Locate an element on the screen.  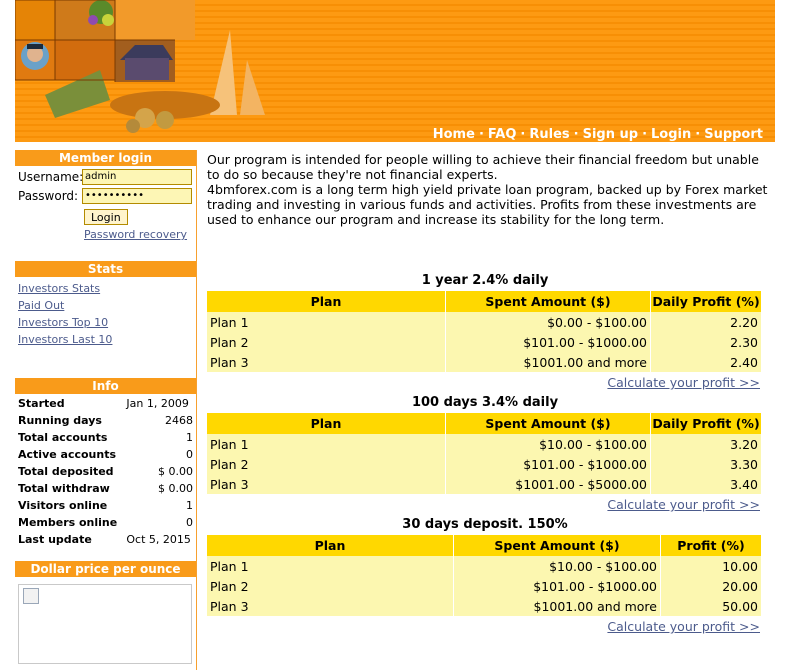
info-label: Total withdraw is located at coordinates (64, 488).